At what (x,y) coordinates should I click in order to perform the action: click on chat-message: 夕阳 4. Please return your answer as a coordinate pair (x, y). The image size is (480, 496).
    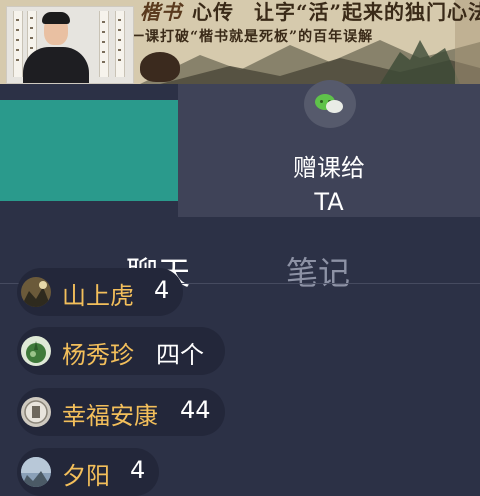
    Looking at the image, I should click on (88, 472).